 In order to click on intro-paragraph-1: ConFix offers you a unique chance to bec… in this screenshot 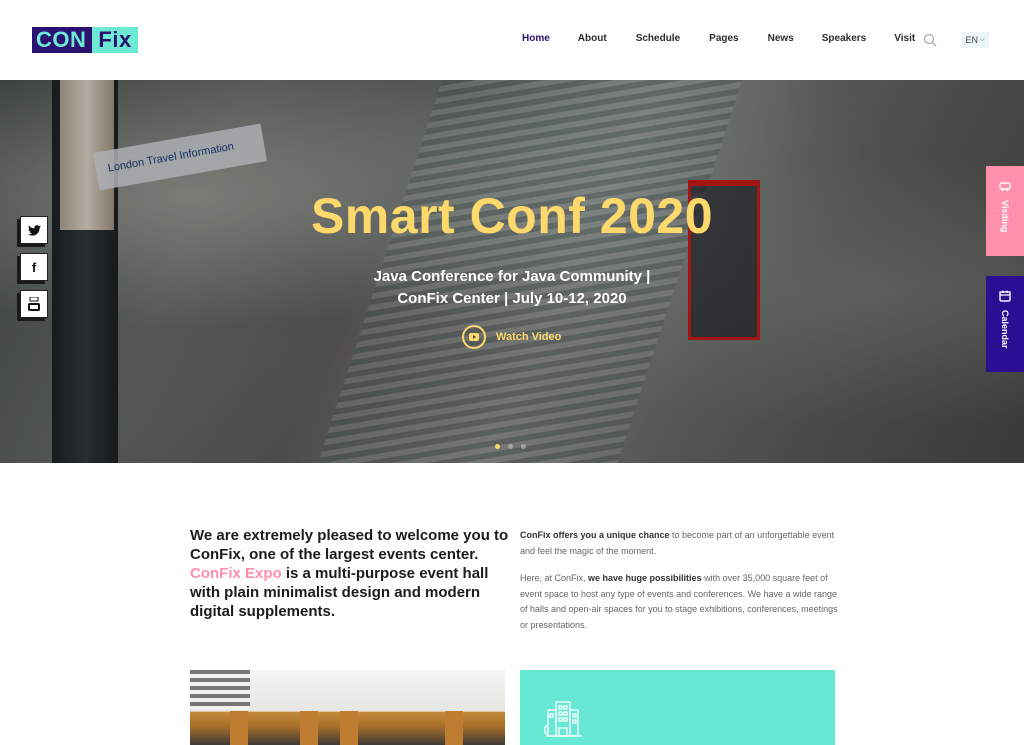, I will do `click(680, 543)`.